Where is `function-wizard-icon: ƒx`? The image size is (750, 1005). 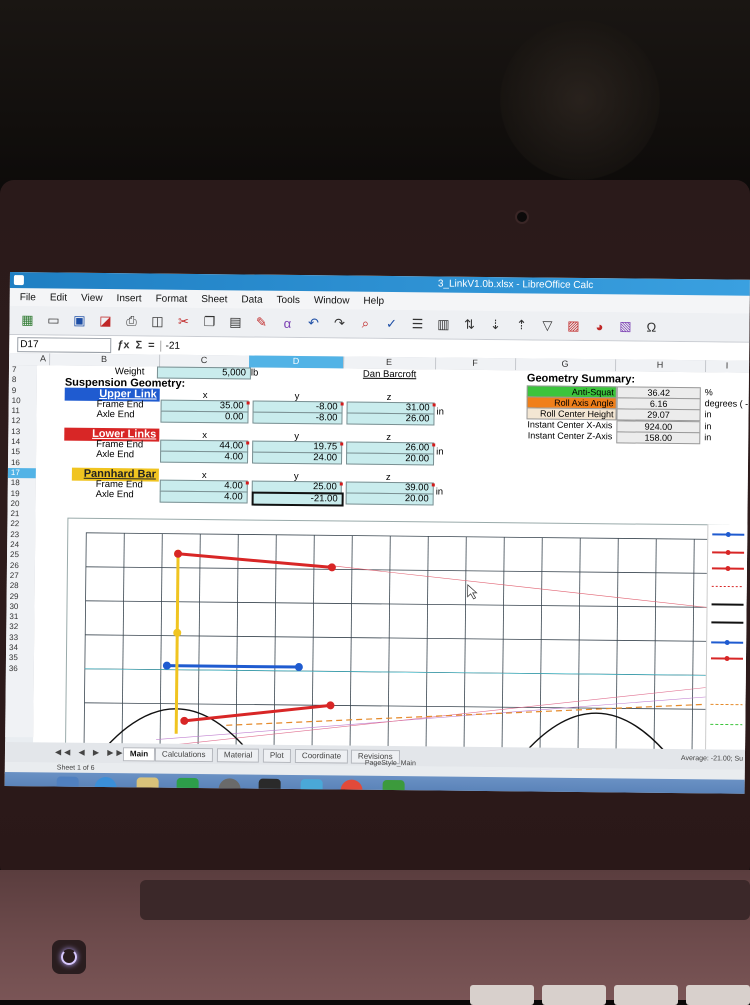 function-wizard-icon: ƒx is located at coordinates (123, 345).